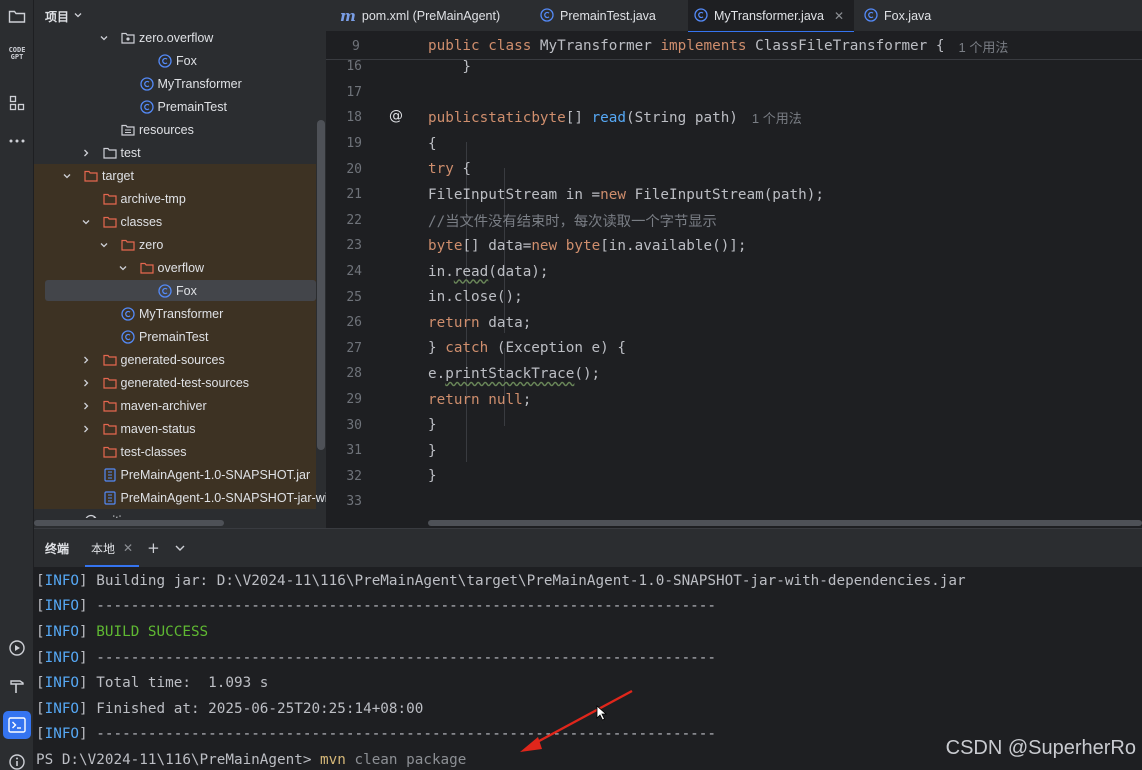  Describe the element at coordinates (175, 405) in the screenshot. I see `tree-item: maven-archiver` at that location.